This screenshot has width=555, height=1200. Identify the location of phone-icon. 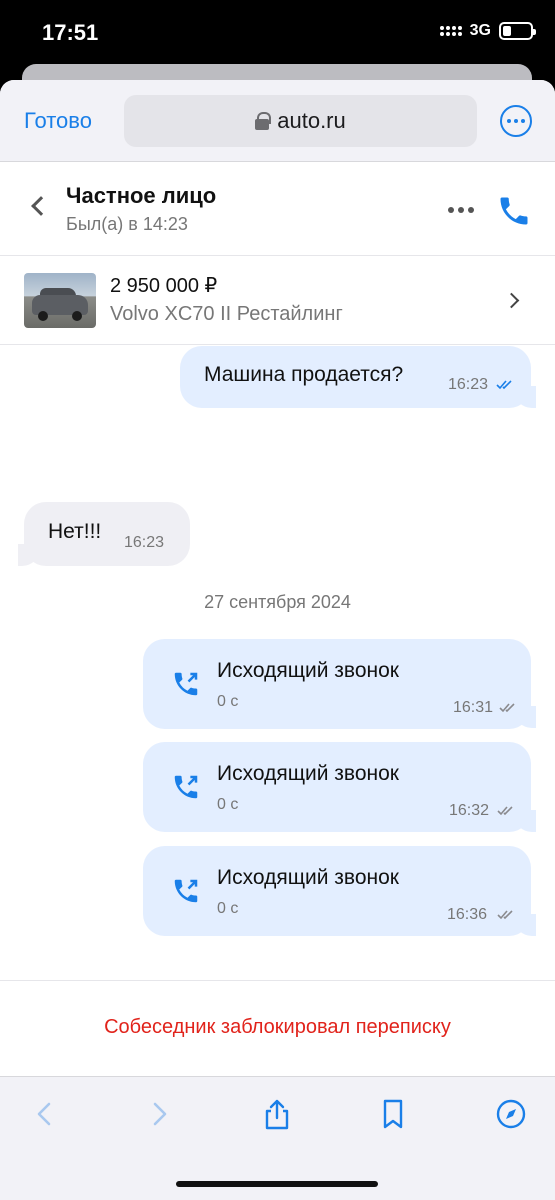
(514, 211).